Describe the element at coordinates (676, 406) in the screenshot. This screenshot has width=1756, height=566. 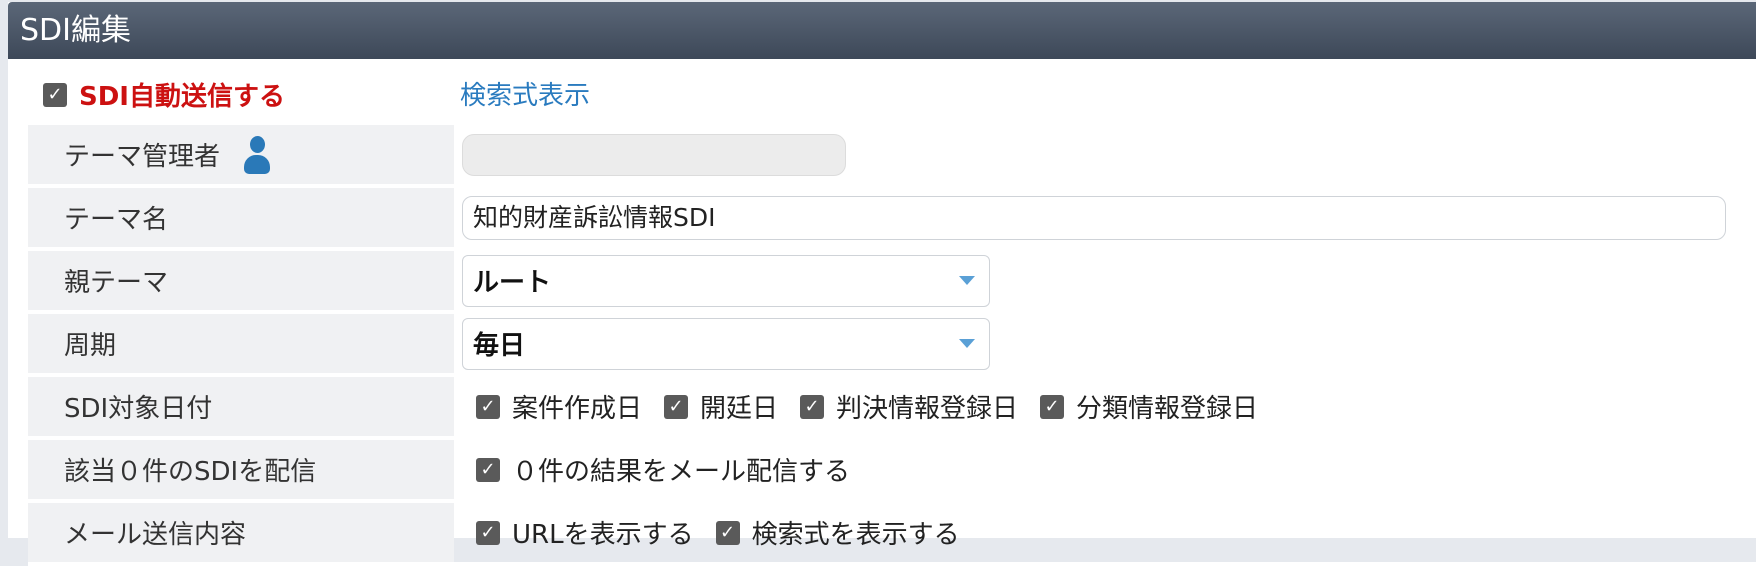
I see `checkbox-court-date: ✓` at that location.